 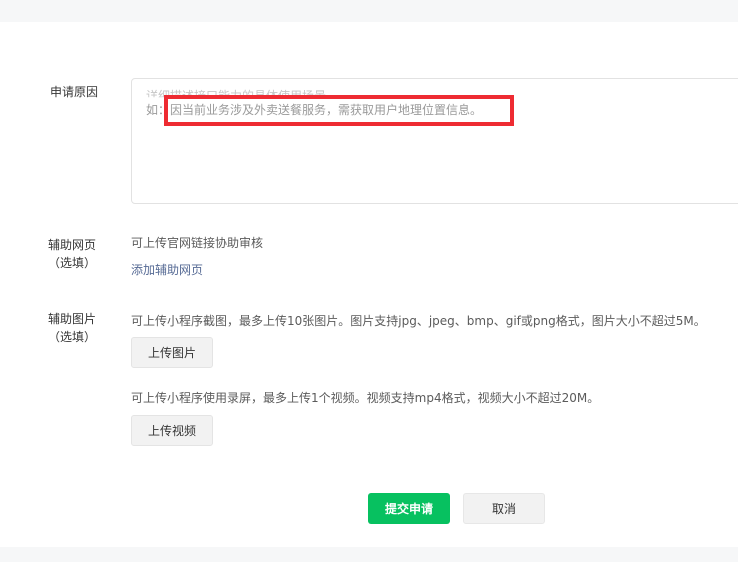 What do you see at coordinates (504, 508) in the screenshot?
I see `cancel-button: 取消` at bounding box center [504, 508].